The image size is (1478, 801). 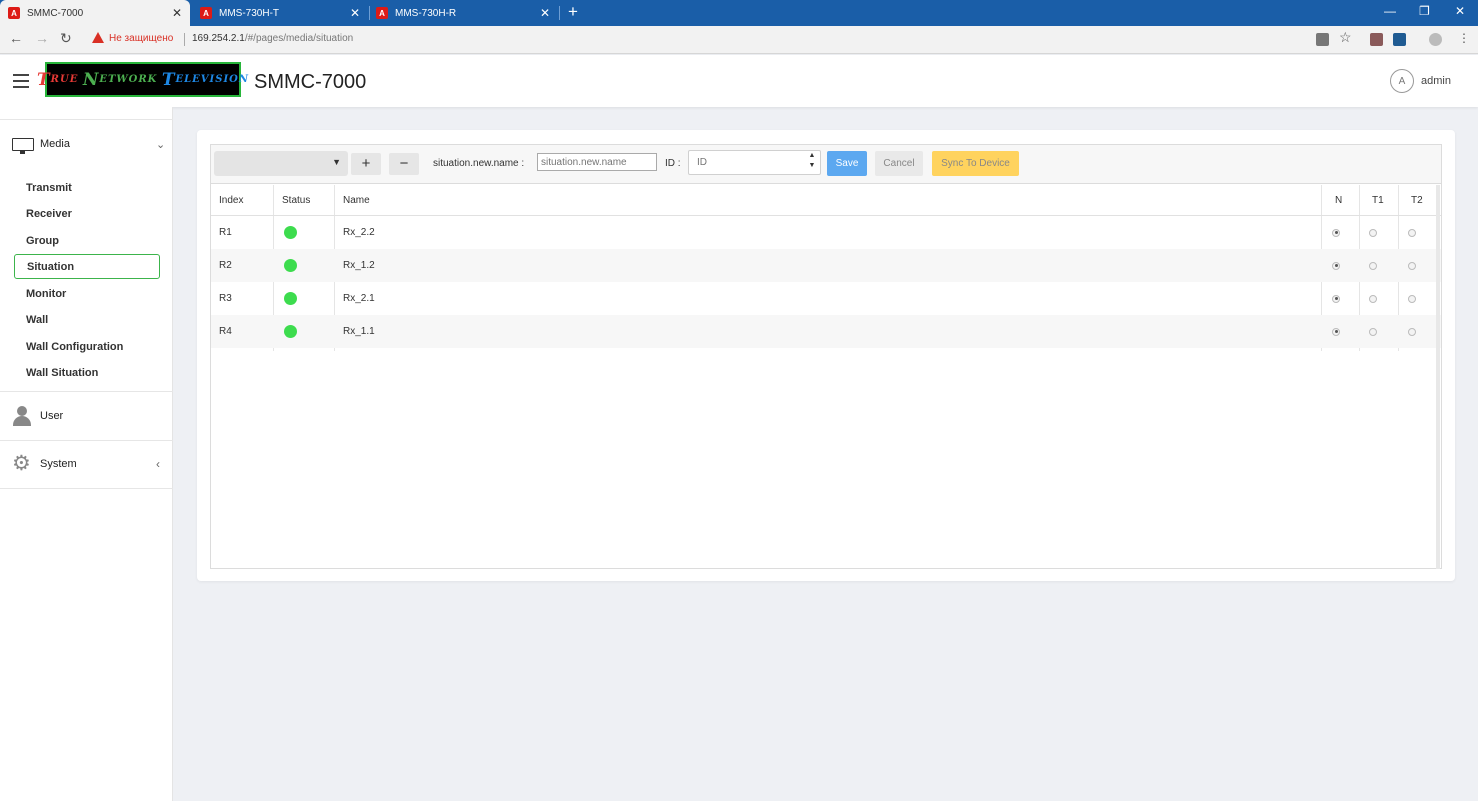 I want to click on sidebar-item-group: Group, so click(x=87, y=240).